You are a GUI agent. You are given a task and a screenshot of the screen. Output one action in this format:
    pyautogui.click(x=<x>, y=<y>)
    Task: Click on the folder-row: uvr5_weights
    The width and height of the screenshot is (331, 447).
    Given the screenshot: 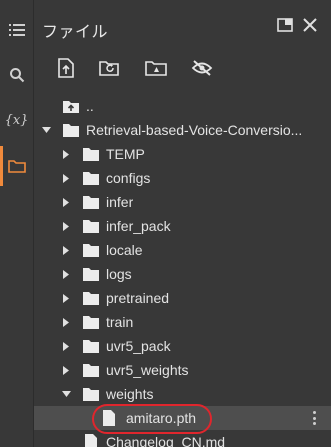 What is the action you would take?
    pyautogui.click(x=182, y=370)
    